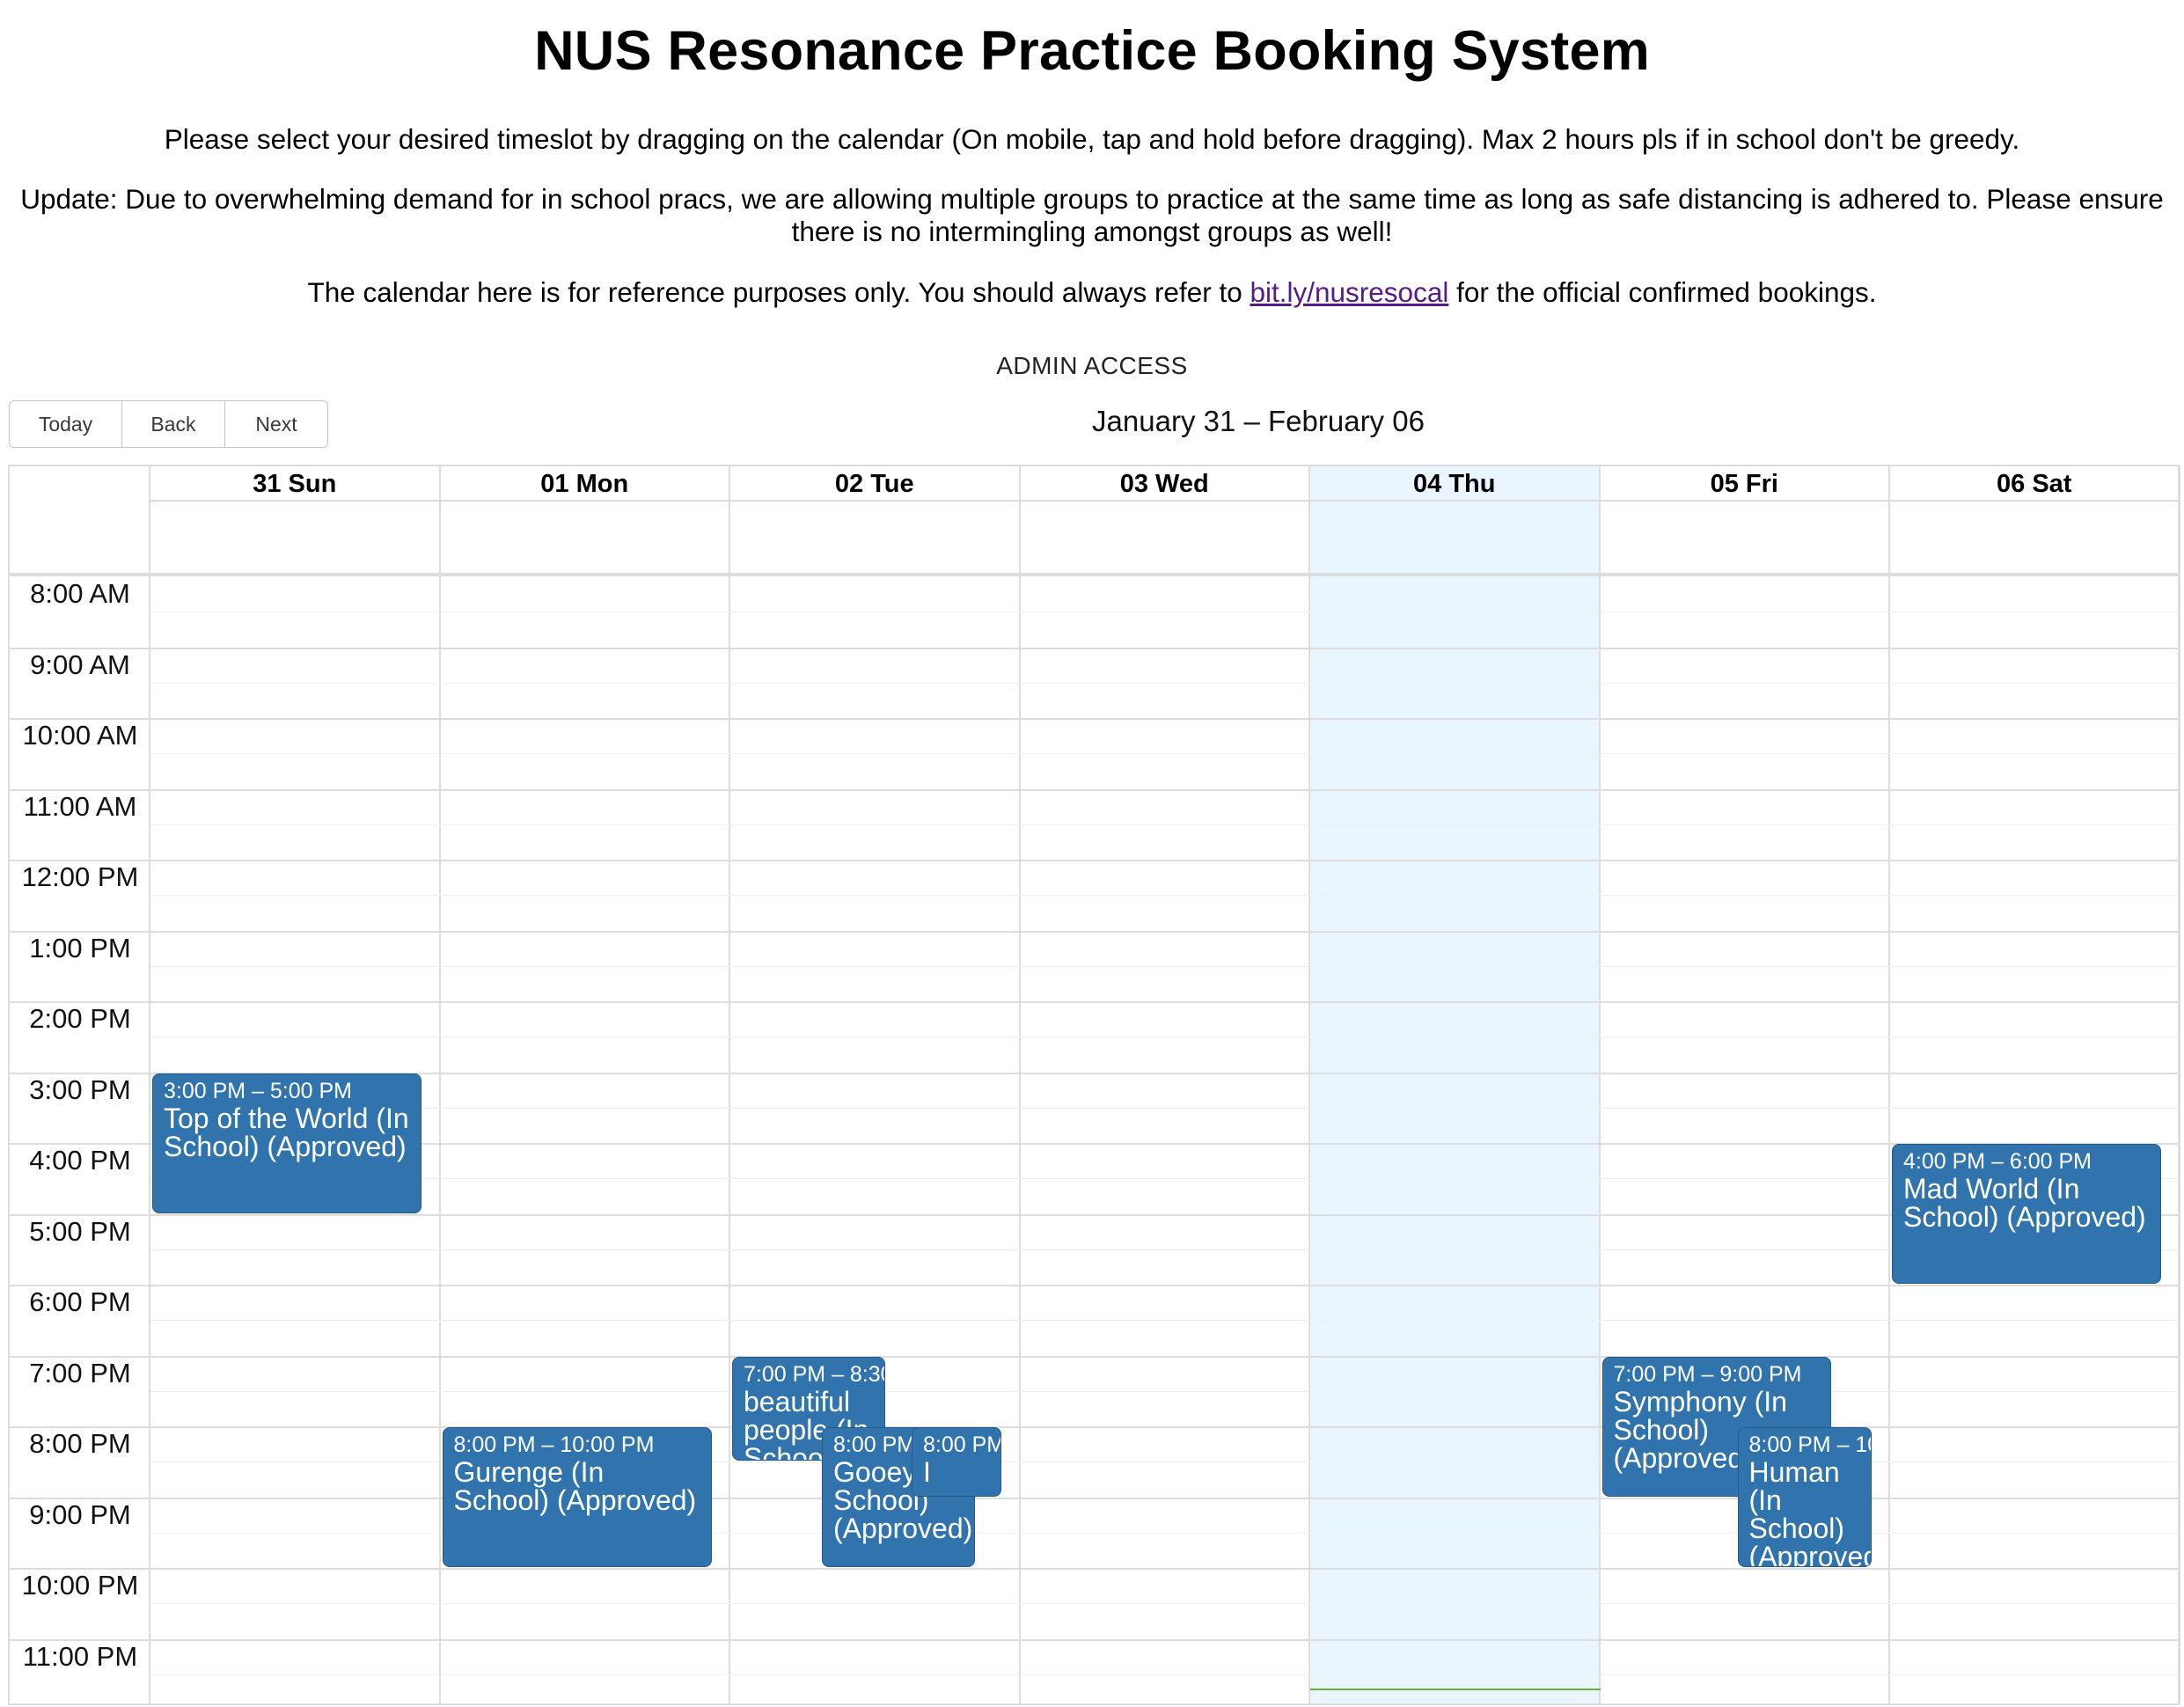 The image size is (2184, 1707). I want to click on current-time-indicator, so click(1455, 1689).